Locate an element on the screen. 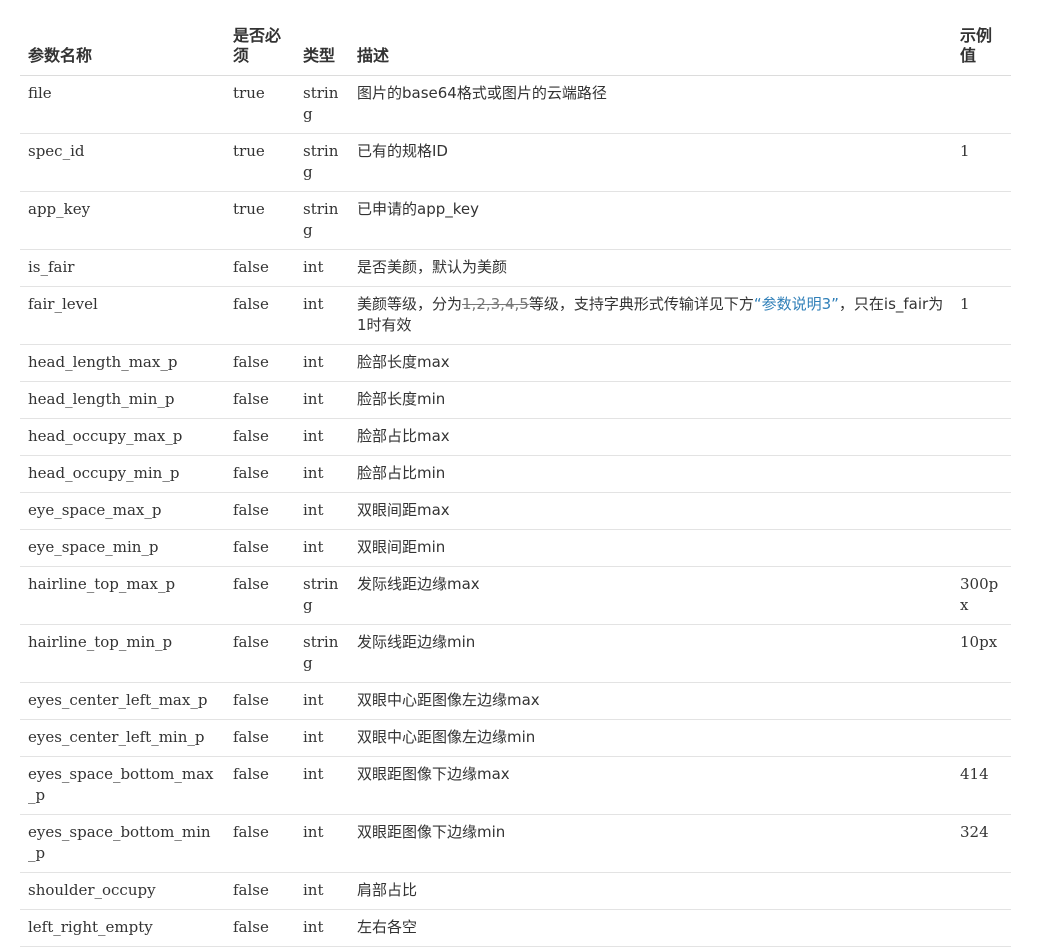 The image size is (1055, 947). table-row: head_occupy_min_p false int 脸部占比min is located at coordinates (515, 474).